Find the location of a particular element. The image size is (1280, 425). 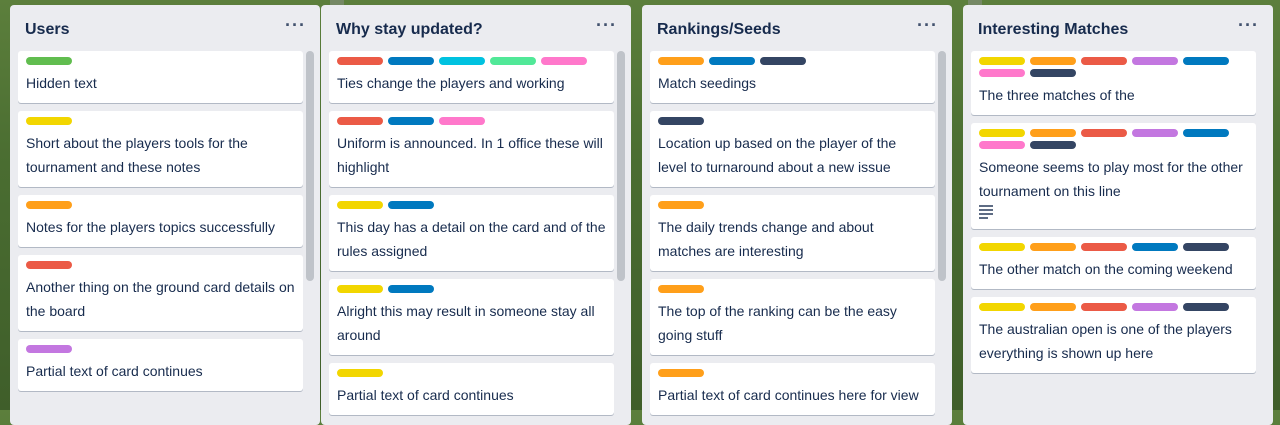

label-green is located at coordinates (49, 61).